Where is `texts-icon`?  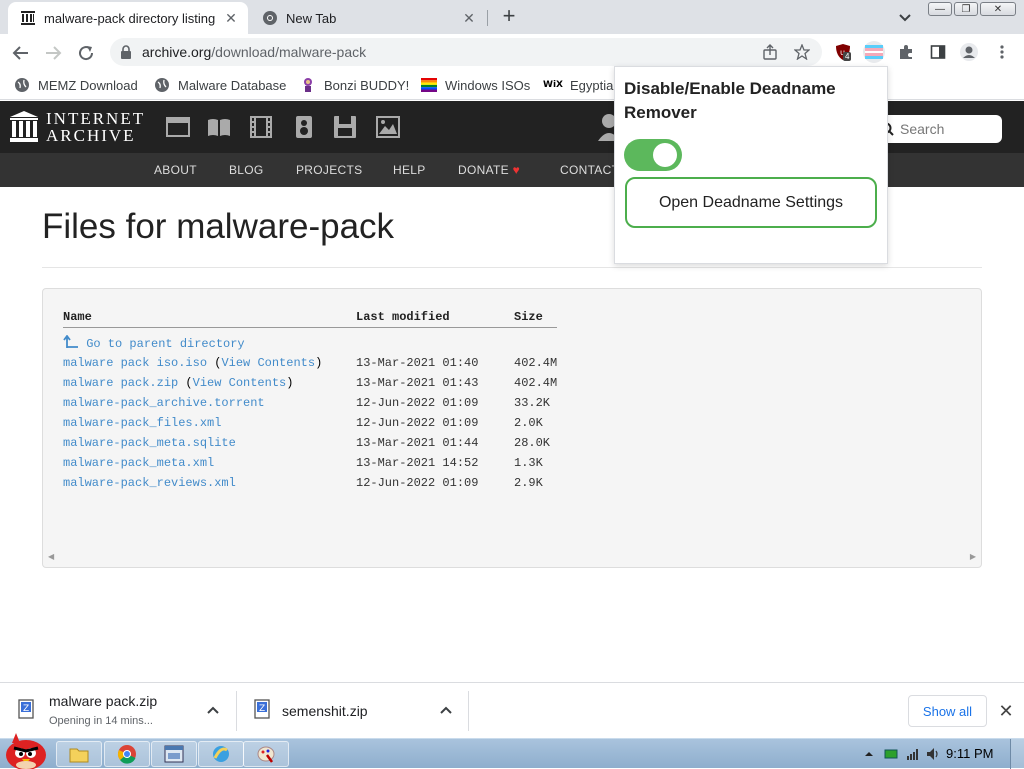
texts-icon is located at coordinates (219, 127).